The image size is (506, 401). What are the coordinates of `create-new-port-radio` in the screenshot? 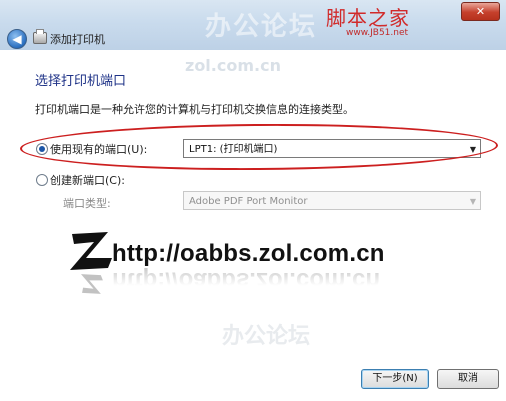 It's located at (42, 180).